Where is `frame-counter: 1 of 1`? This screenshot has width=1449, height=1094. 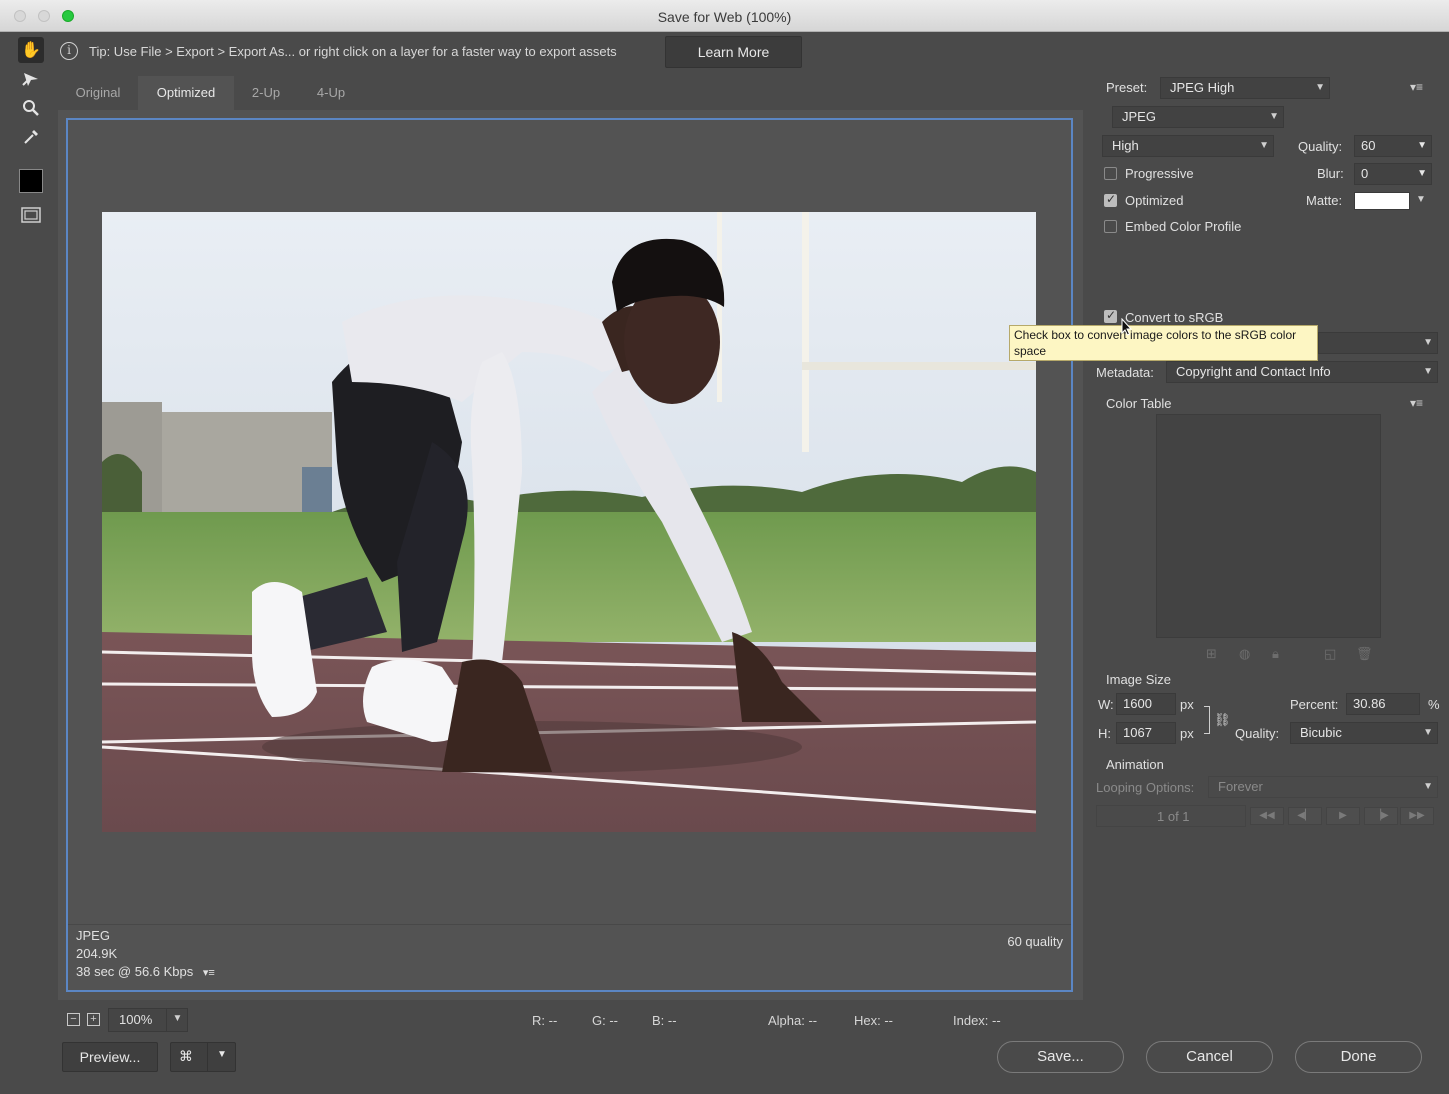
frame-counter: 1 of 1 is located at coordinates (1173, 816).